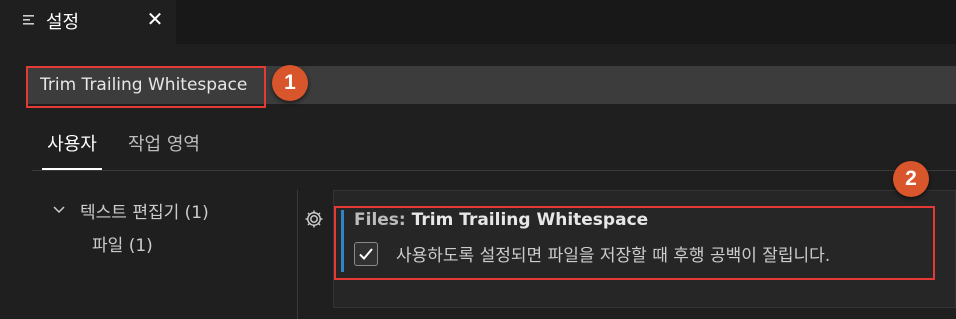  I want to click on tab-title: 설정, so click(63, 22).